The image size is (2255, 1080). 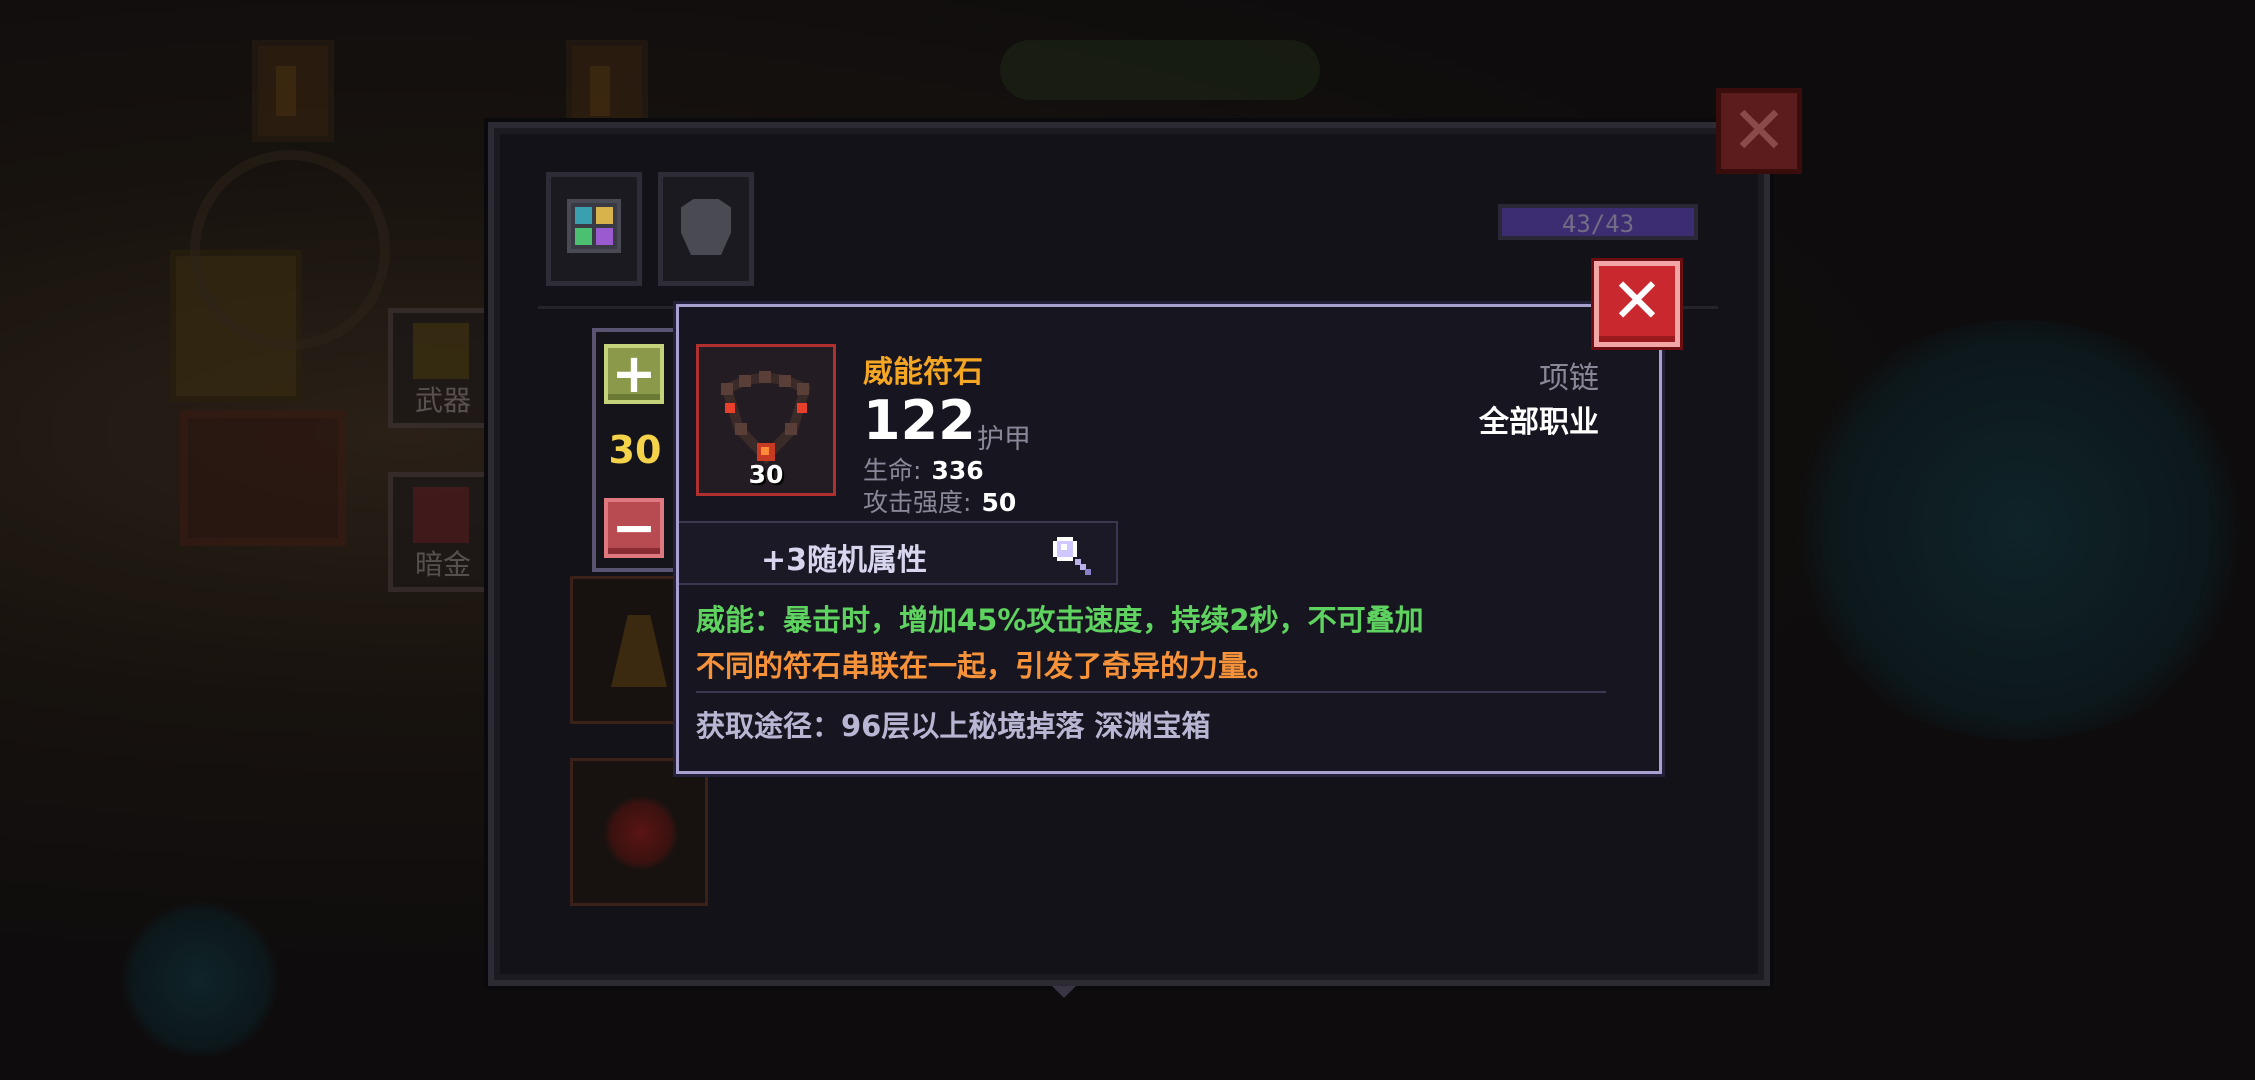 What do you see at coordinates (2017, 530) in the screenshot?
I see `portal-decoration` at bounding box center [2017, 530].